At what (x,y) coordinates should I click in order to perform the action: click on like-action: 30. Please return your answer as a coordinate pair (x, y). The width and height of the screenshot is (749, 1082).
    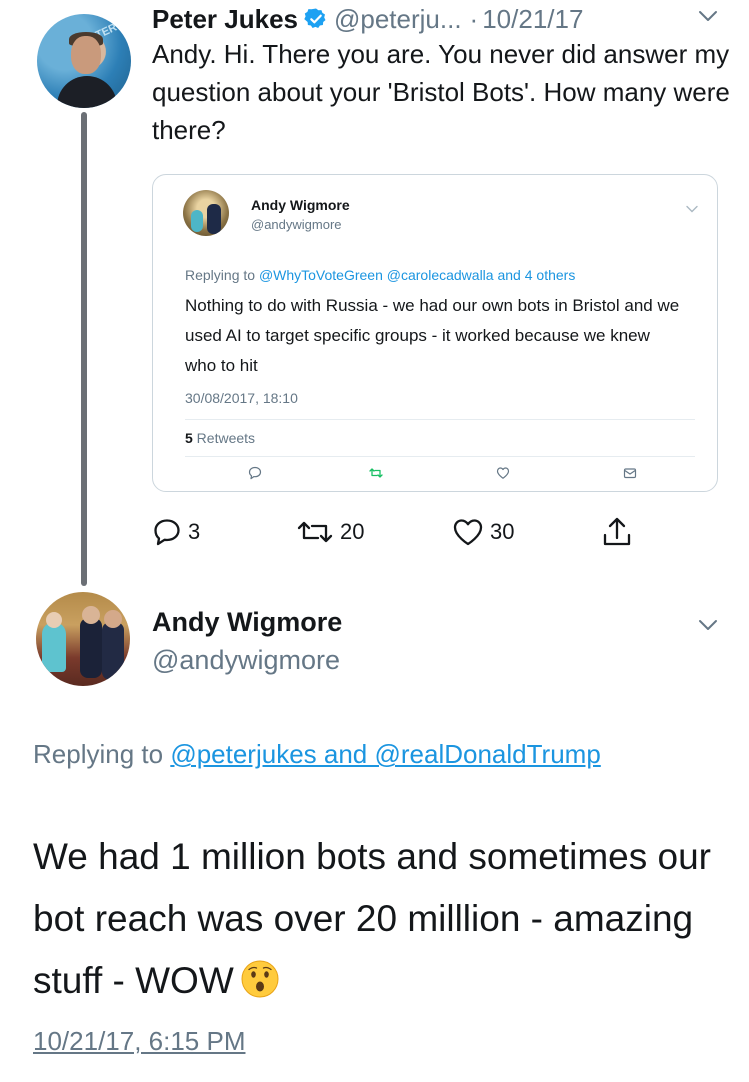
    Looking at the image, I should click on (483, 532).